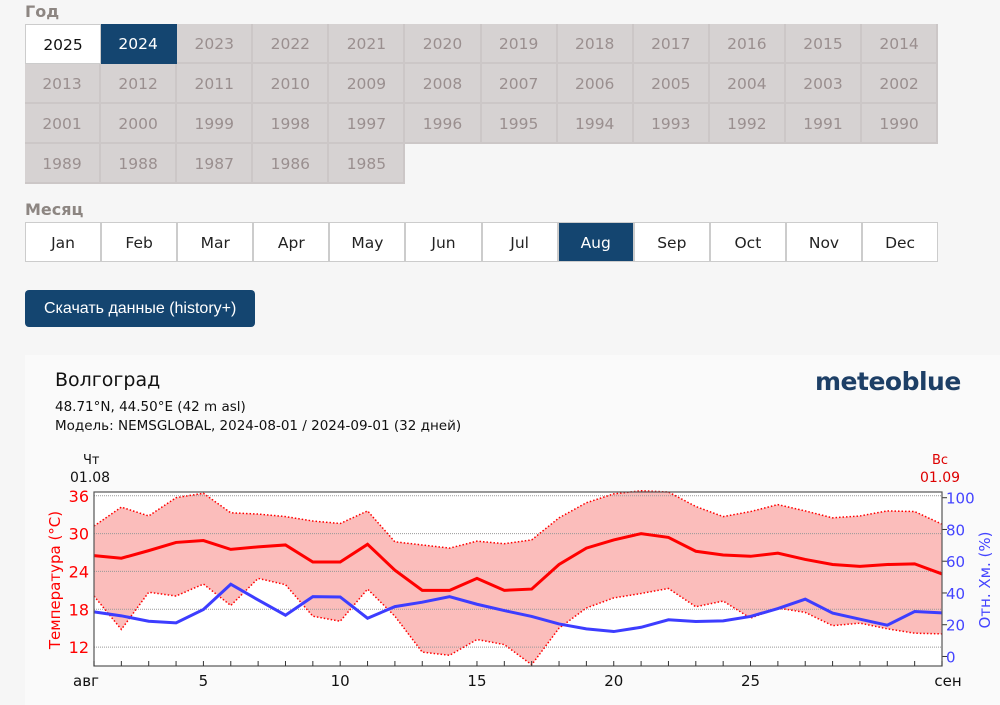  Describe the element at coordinates (955, 530) in the screenshot. I see `y2-tick-label: 80` at that location.